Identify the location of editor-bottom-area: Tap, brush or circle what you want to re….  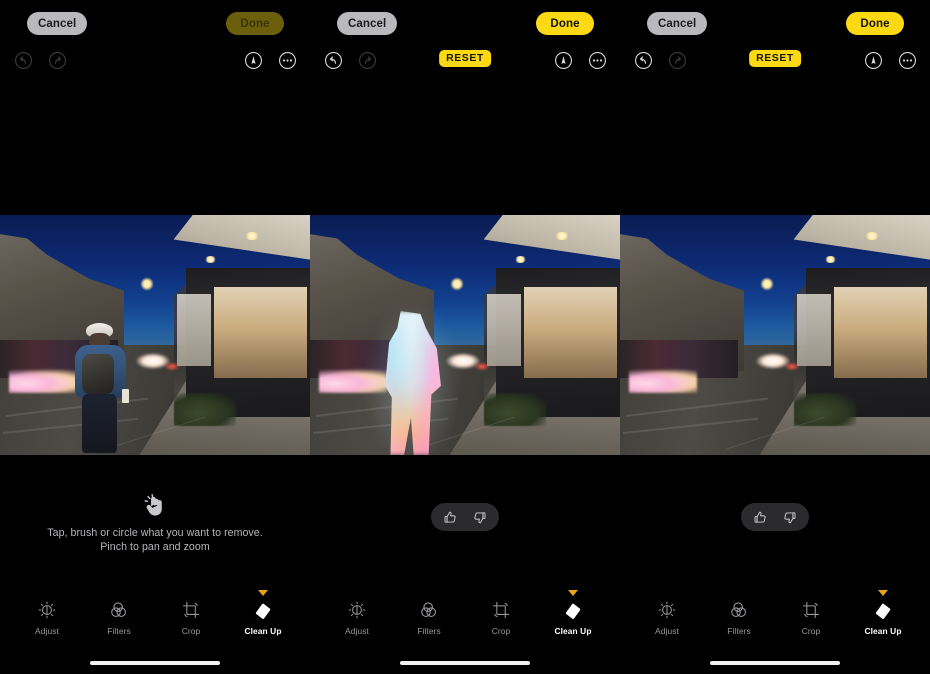
(155, 564).